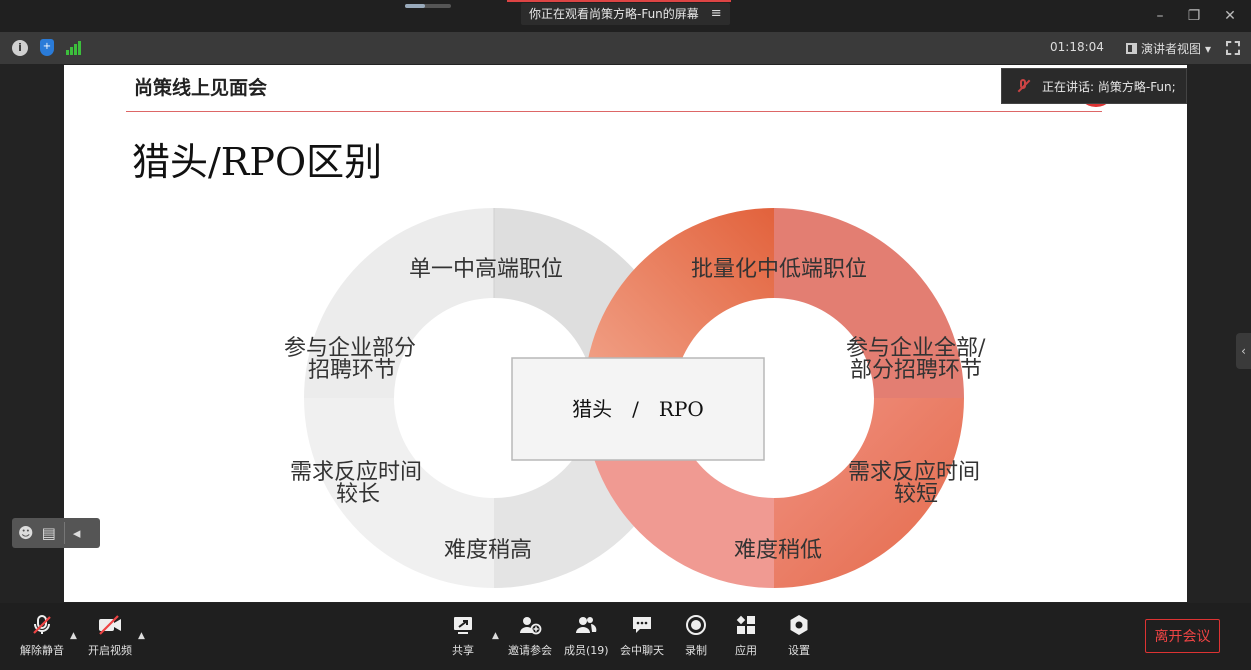  I want to click on apps-button: 应用, so click(746, 635).